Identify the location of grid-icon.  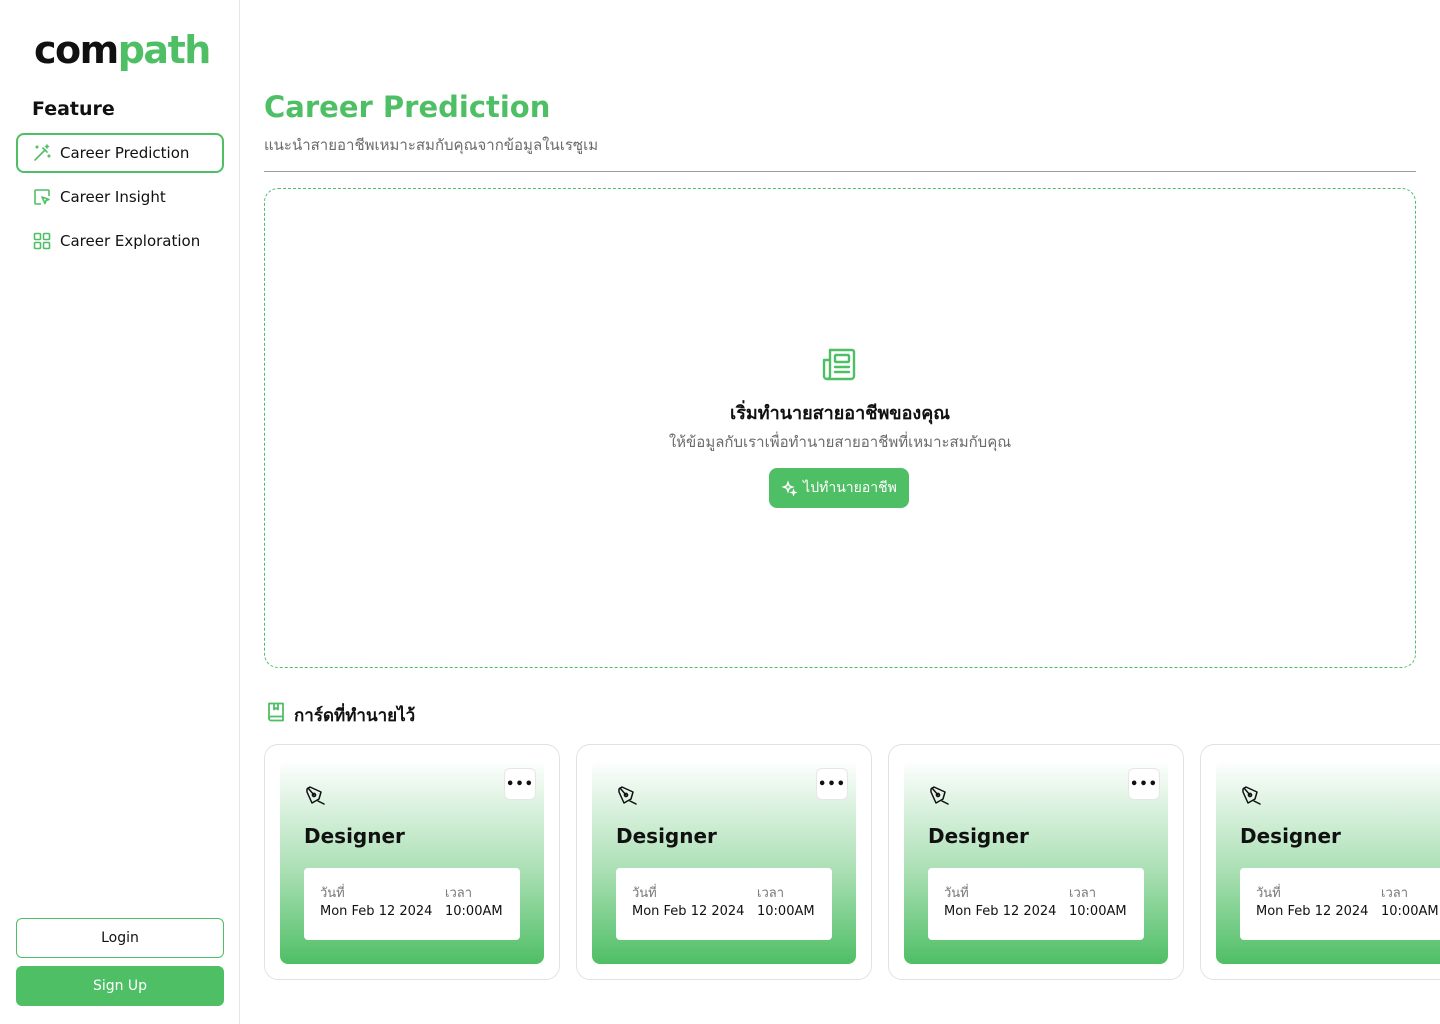
(42, 241).